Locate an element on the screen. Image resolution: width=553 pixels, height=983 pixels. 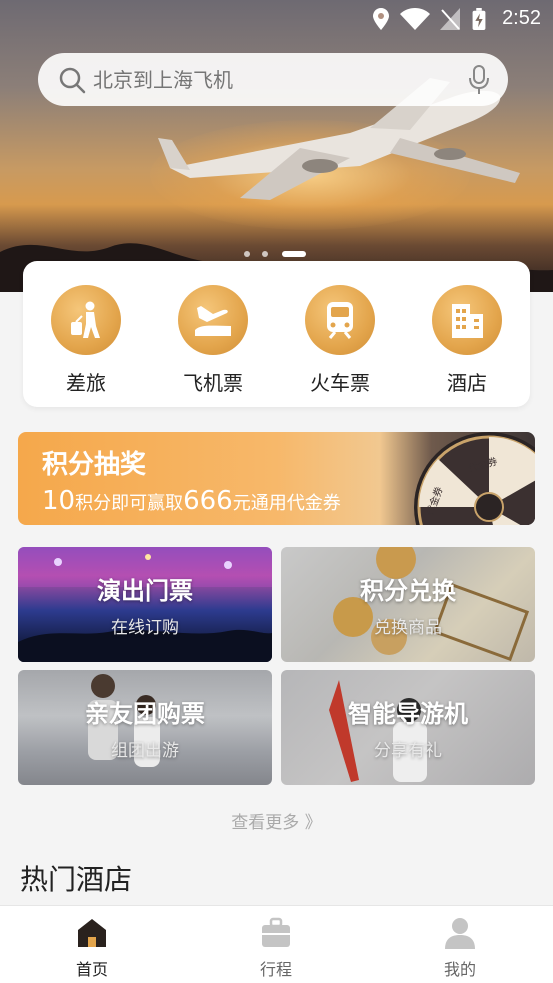
bottom-tab-bar: 首页 行程 我的 is located at coordinates (276, 944).